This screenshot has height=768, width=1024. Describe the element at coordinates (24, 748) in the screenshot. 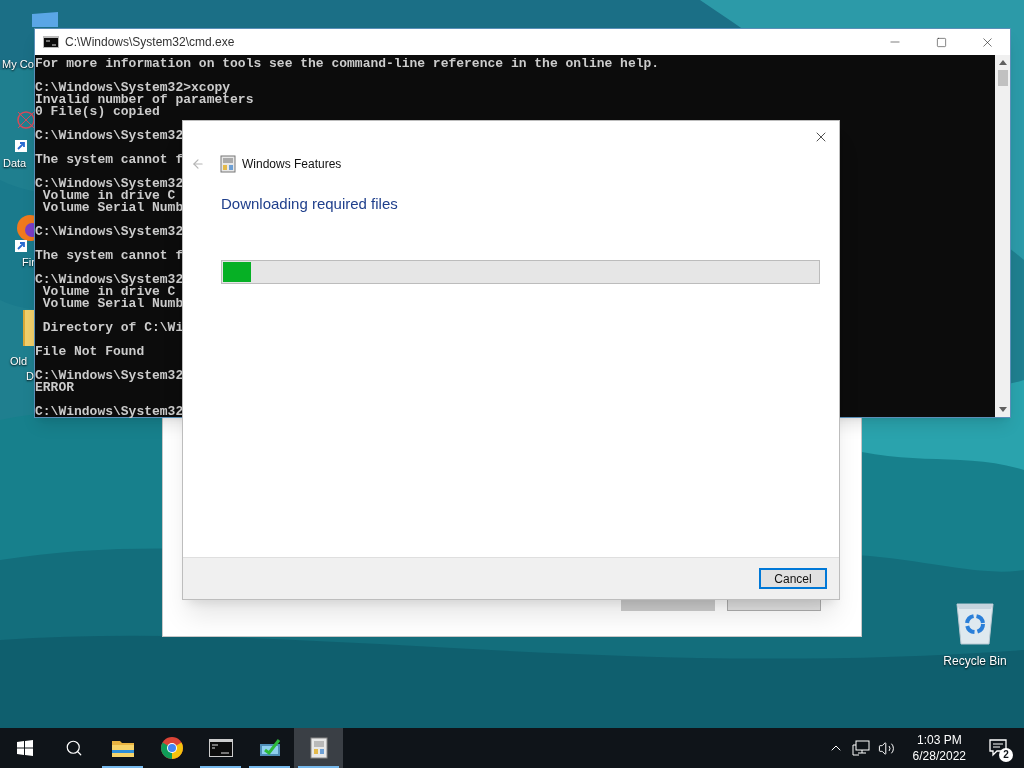

I see `windows-logo-icon` at that location.